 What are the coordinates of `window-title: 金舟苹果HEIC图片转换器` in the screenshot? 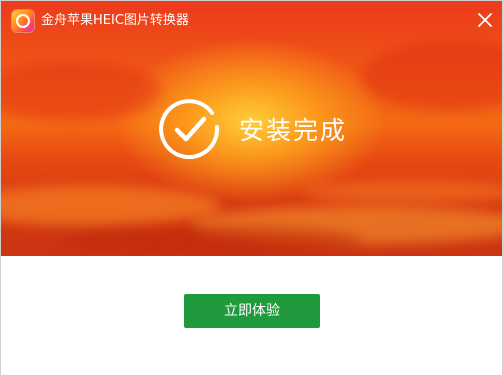 It's located at (115, 20).